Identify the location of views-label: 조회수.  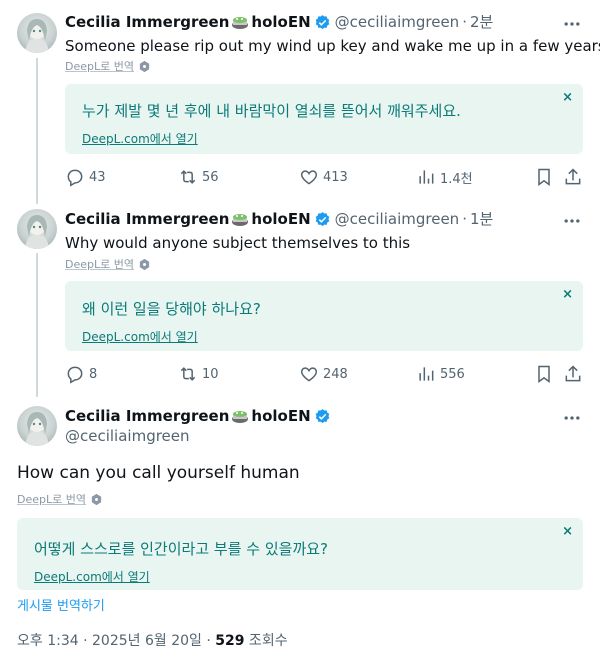
(266, 641).